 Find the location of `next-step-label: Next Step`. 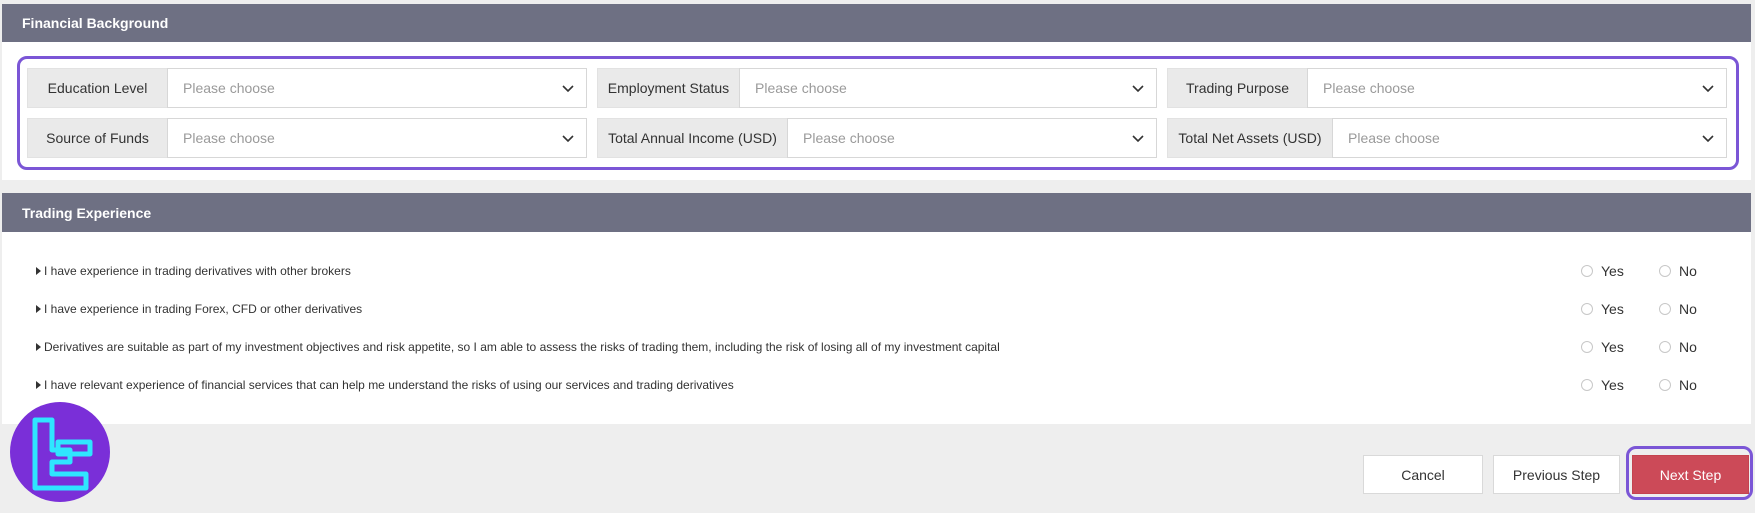

next-step-label: Next Step is located at coordinates (1690, 474).